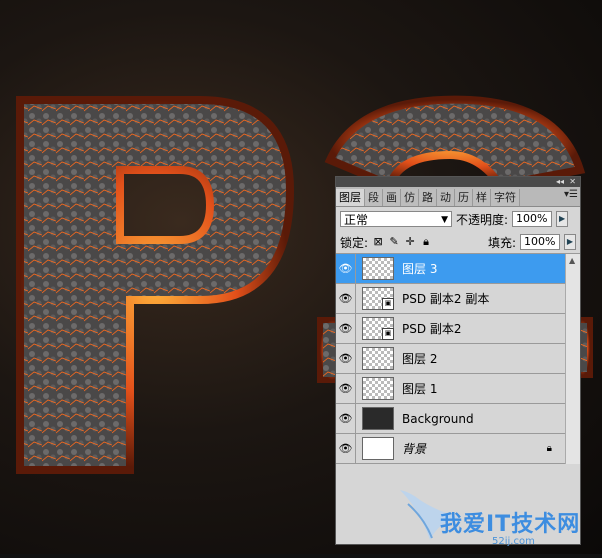 Image resolution: width=602 pixels, height=558 pixels. I want to click on fill-stepper-icon: ▶, so click(570, 242).